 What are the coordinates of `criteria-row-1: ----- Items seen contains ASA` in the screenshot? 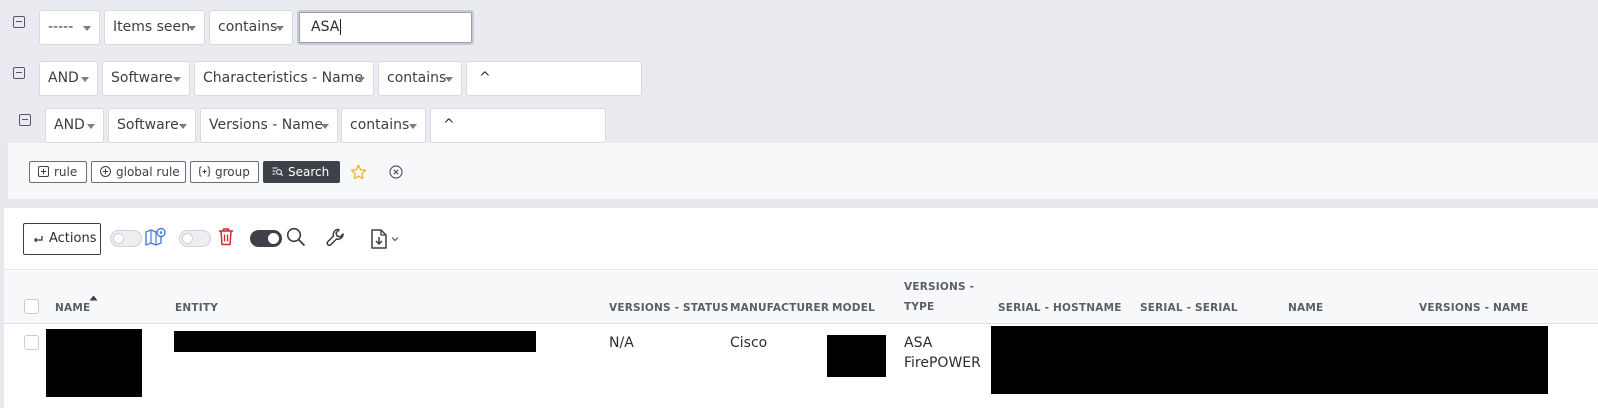 It's located at (240, 29).